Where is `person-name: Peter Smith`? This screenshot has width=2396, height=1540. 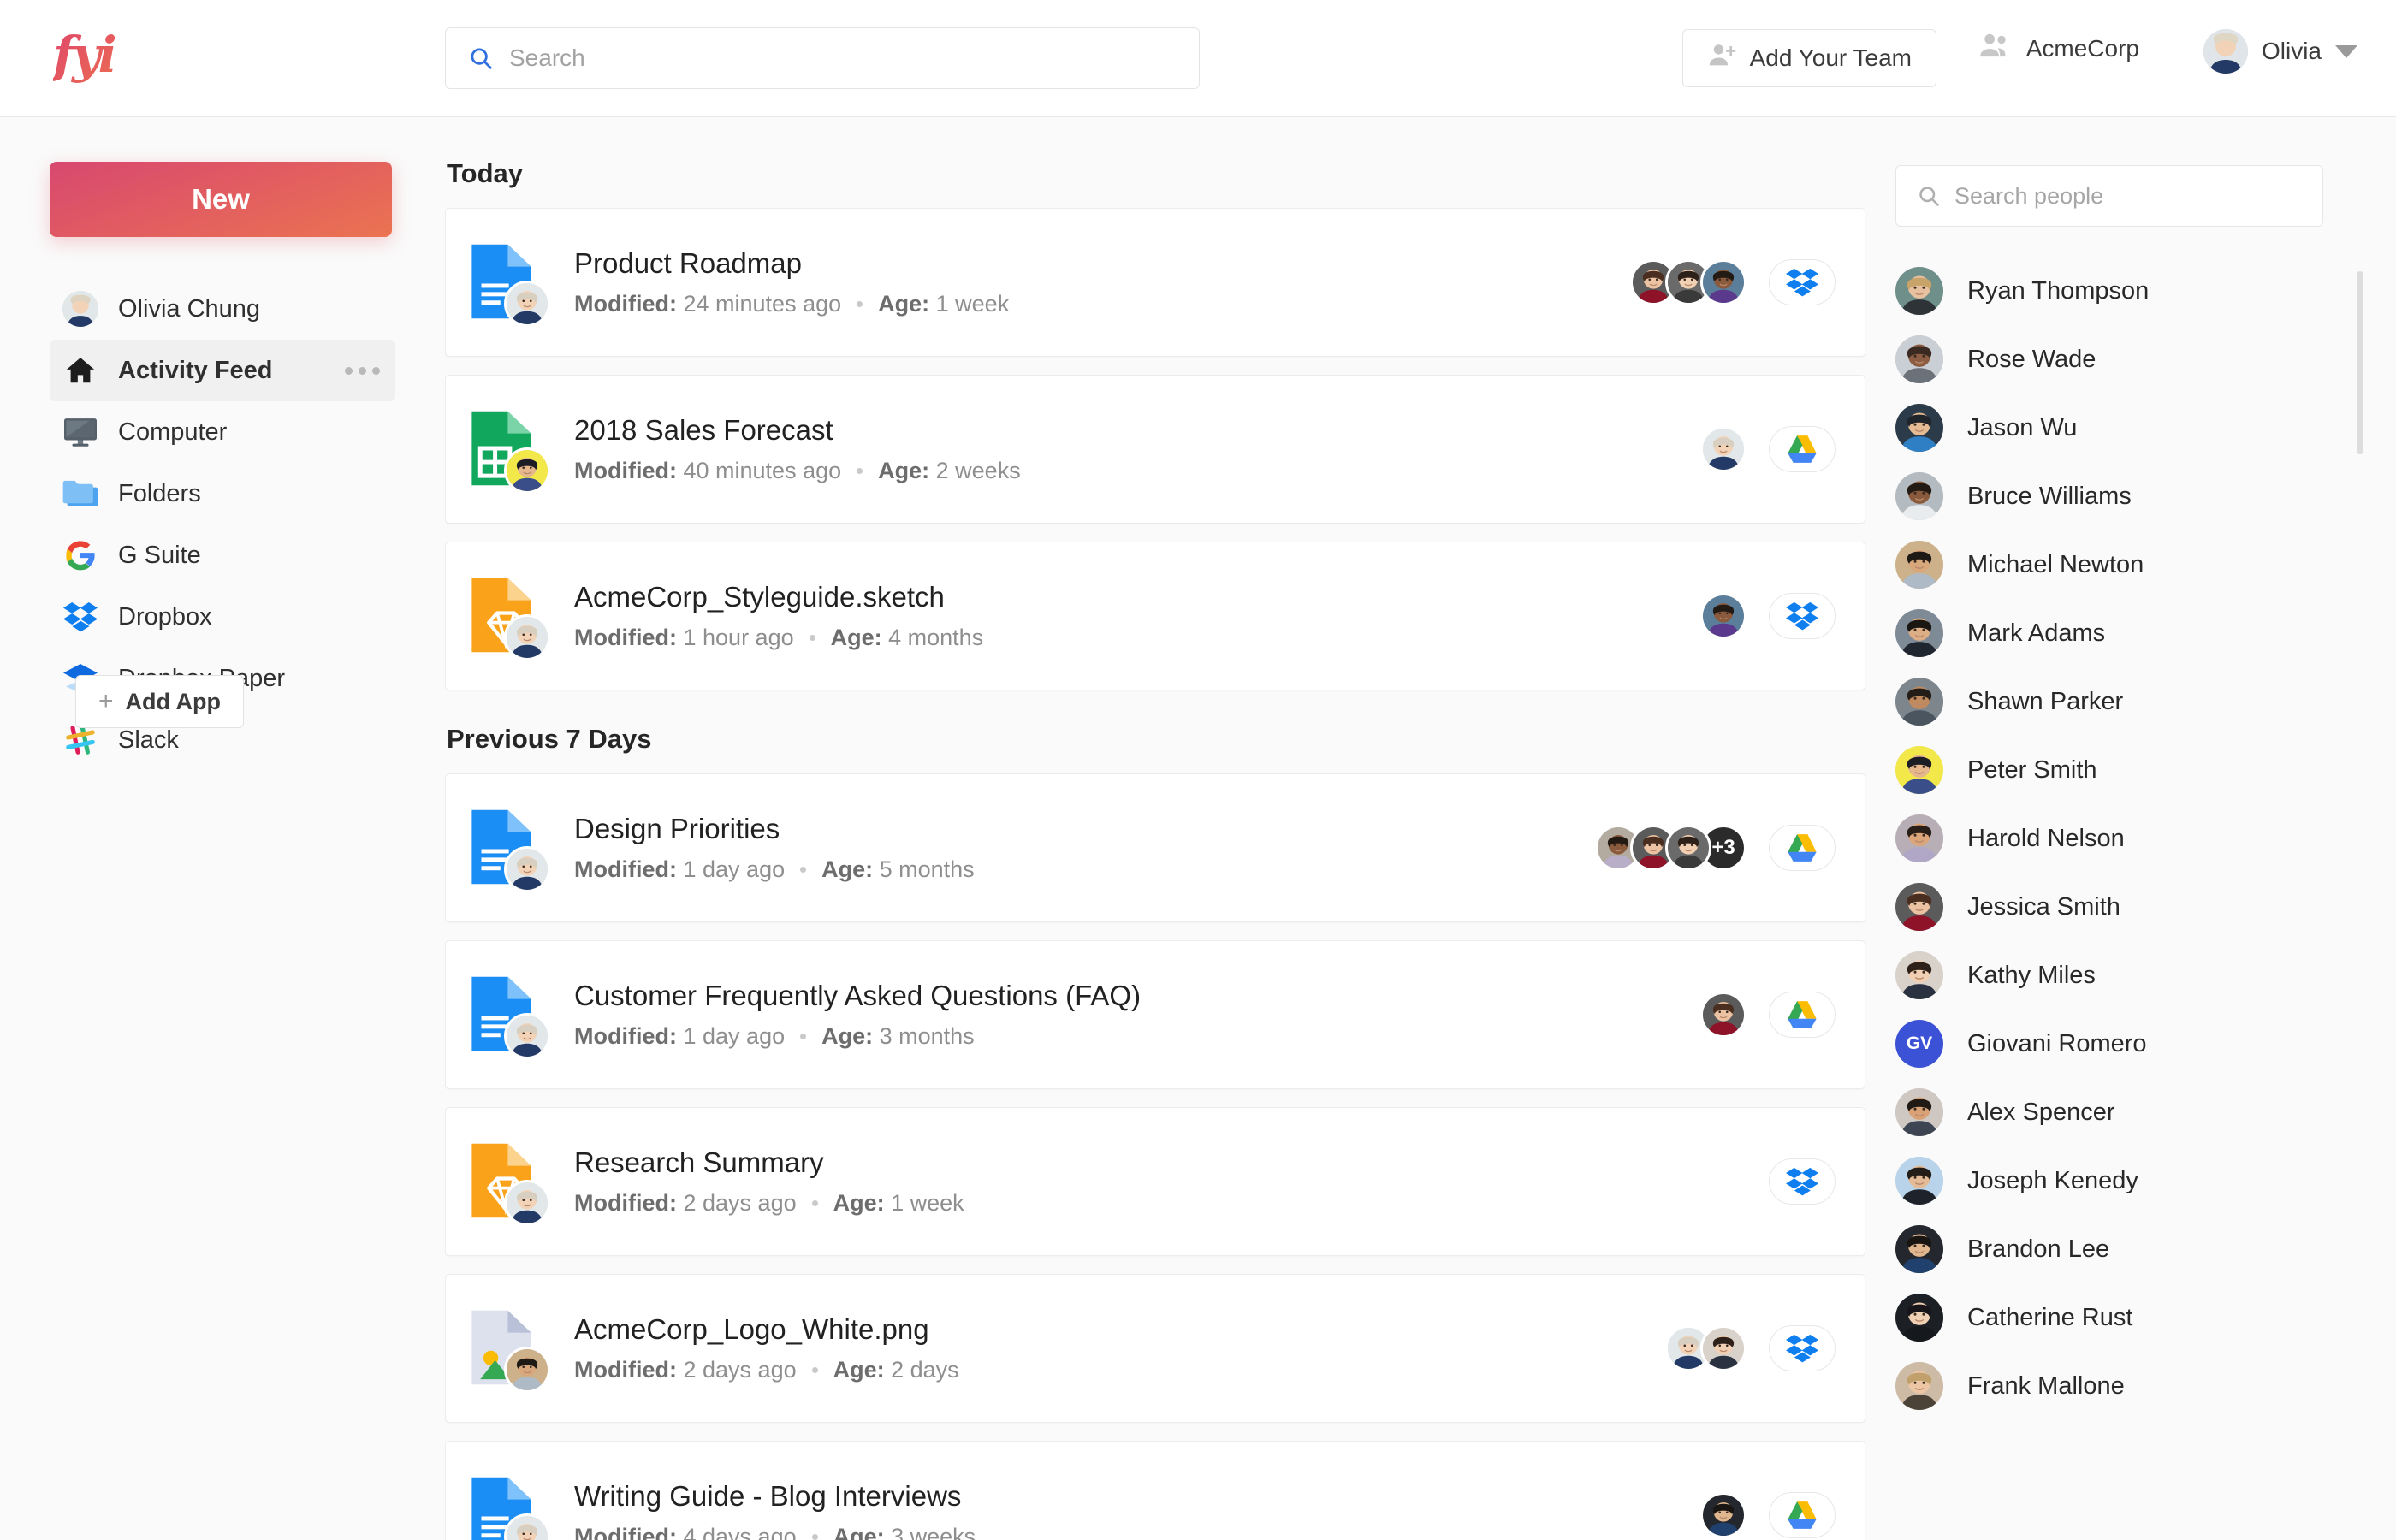
person-name: Peter Smith is located at coordinates (2032, 769).